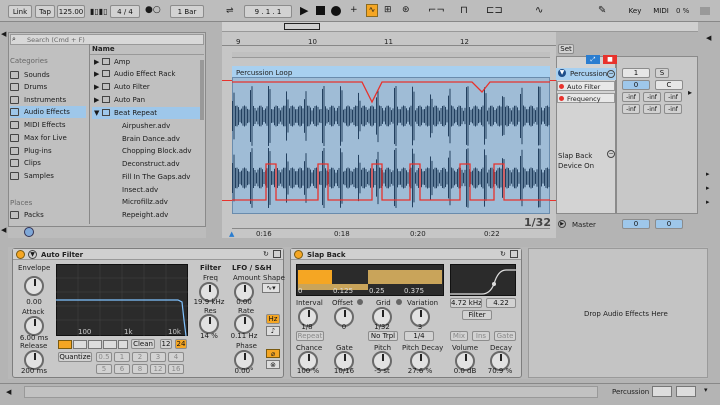 The image size is (720, 405). What do you see at coordinates (706, 390) in the screenshot?
I see `detail-toggle-icon: ▾` at bounding box center [706, 390].